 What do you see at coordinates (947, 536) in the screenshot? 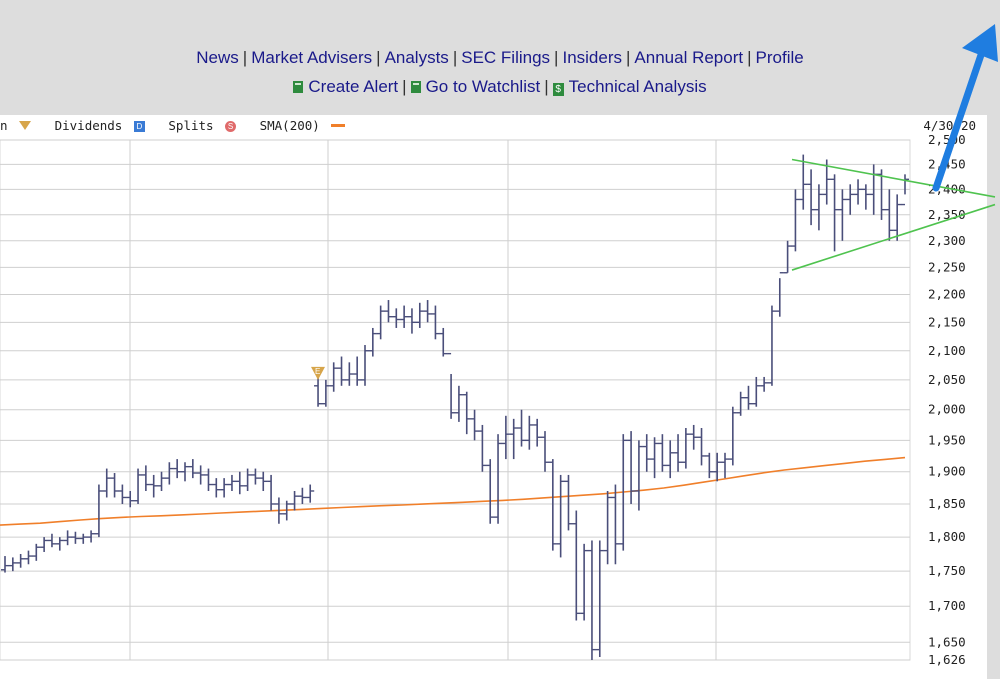
I see `y-tick-label: 1,800` at bounding box center [947, 536].